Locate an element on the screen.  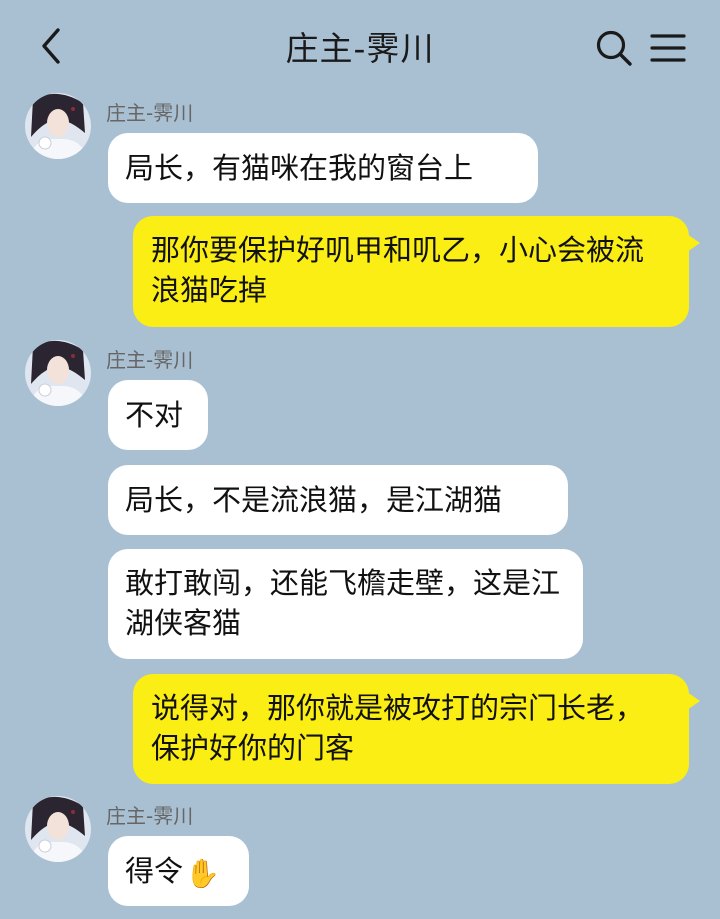
message-text: 得令 is located at coordinates (154, 871).